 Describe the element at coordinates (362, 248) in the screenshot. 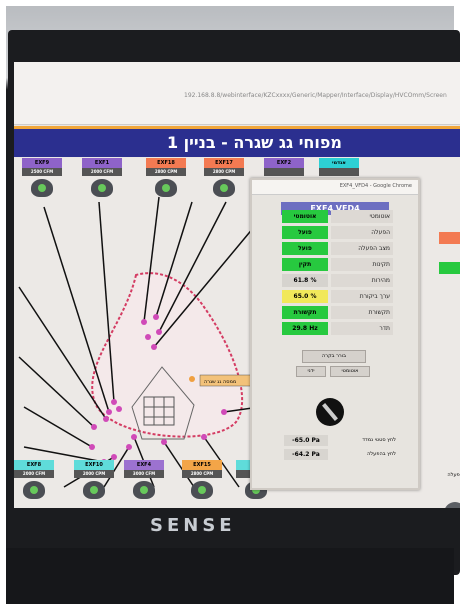

I see `status-key: מצב הפעלה` at that location.